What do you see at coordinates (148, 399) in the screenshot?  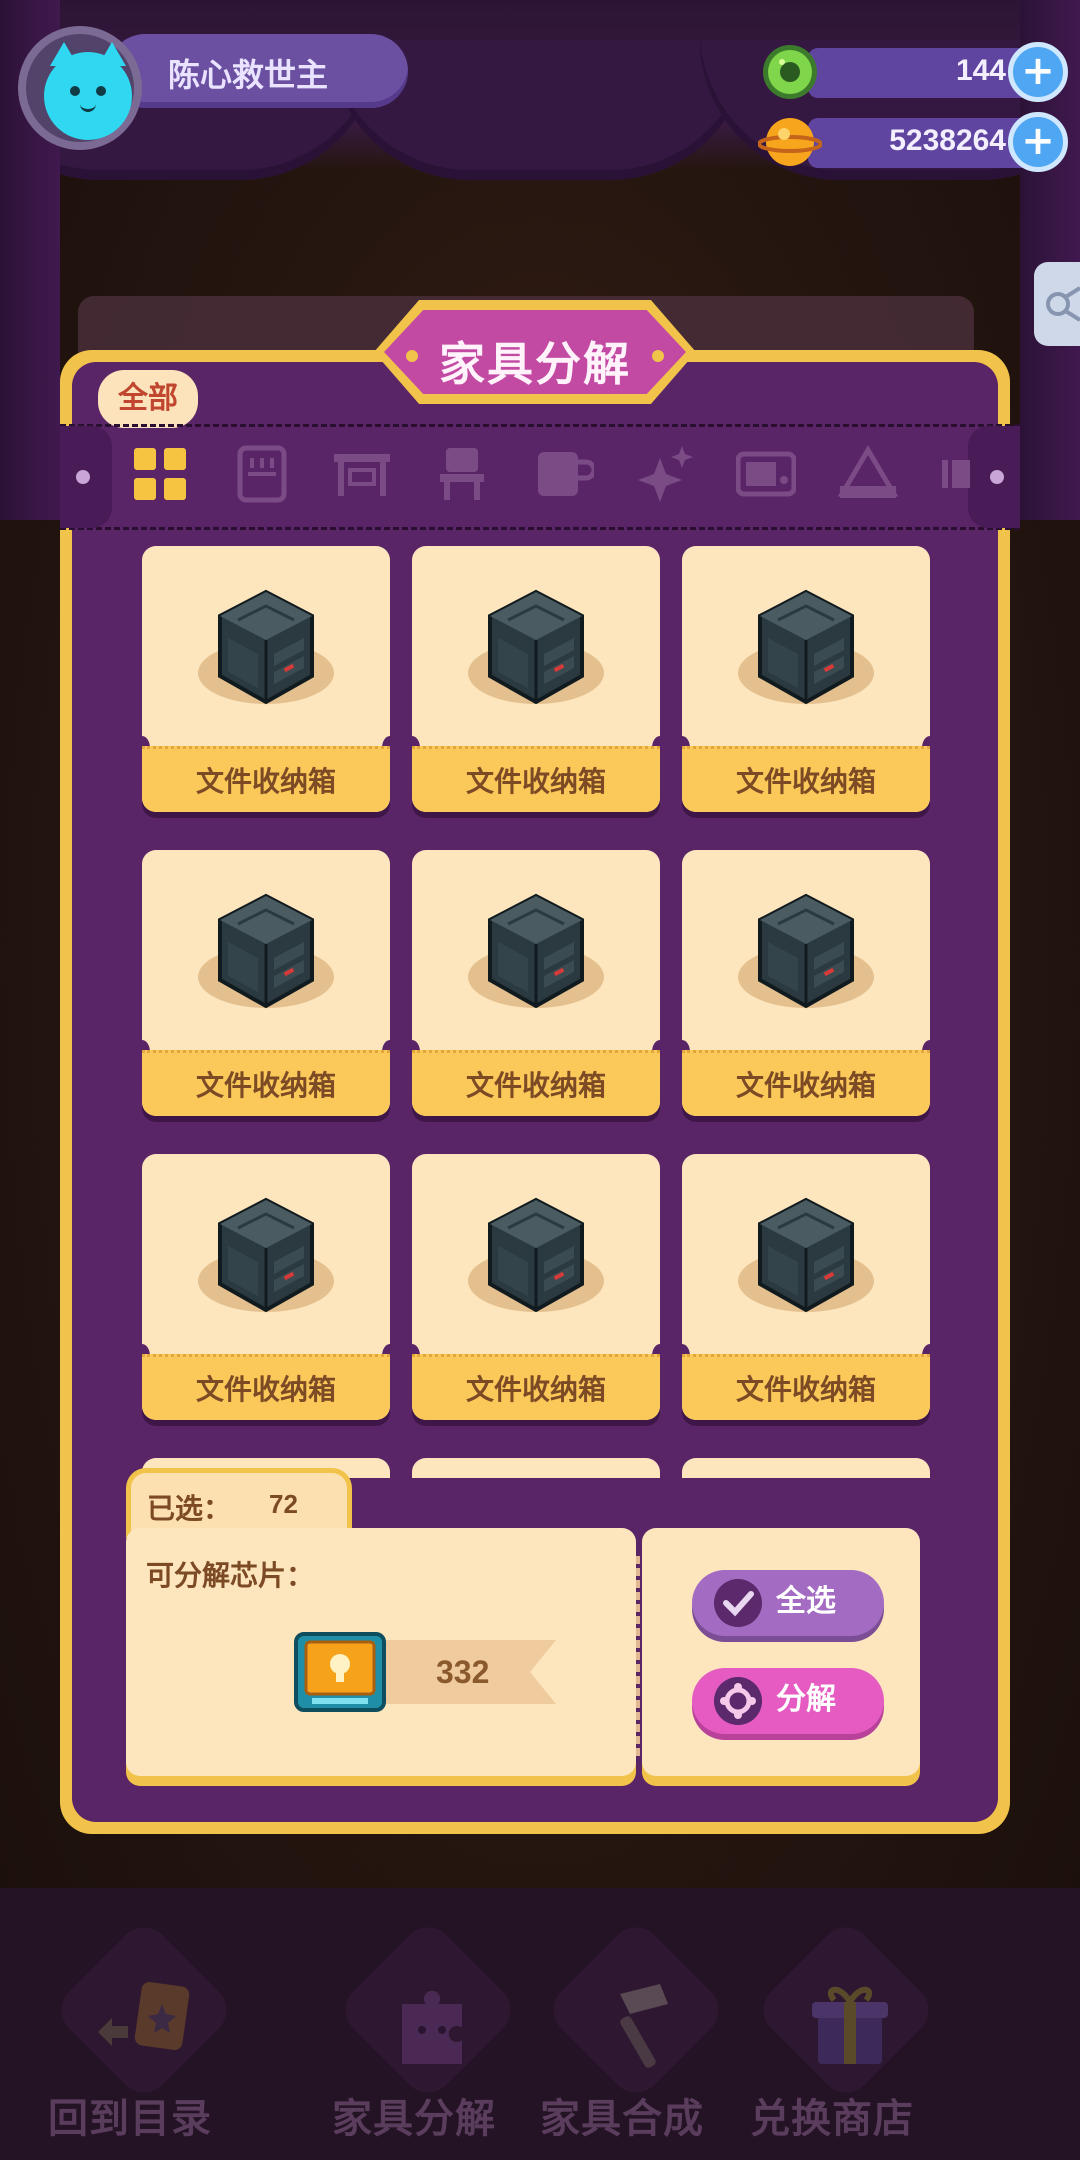 I see `filter-all-bubble: 全部` at bounding box center [148, 399].